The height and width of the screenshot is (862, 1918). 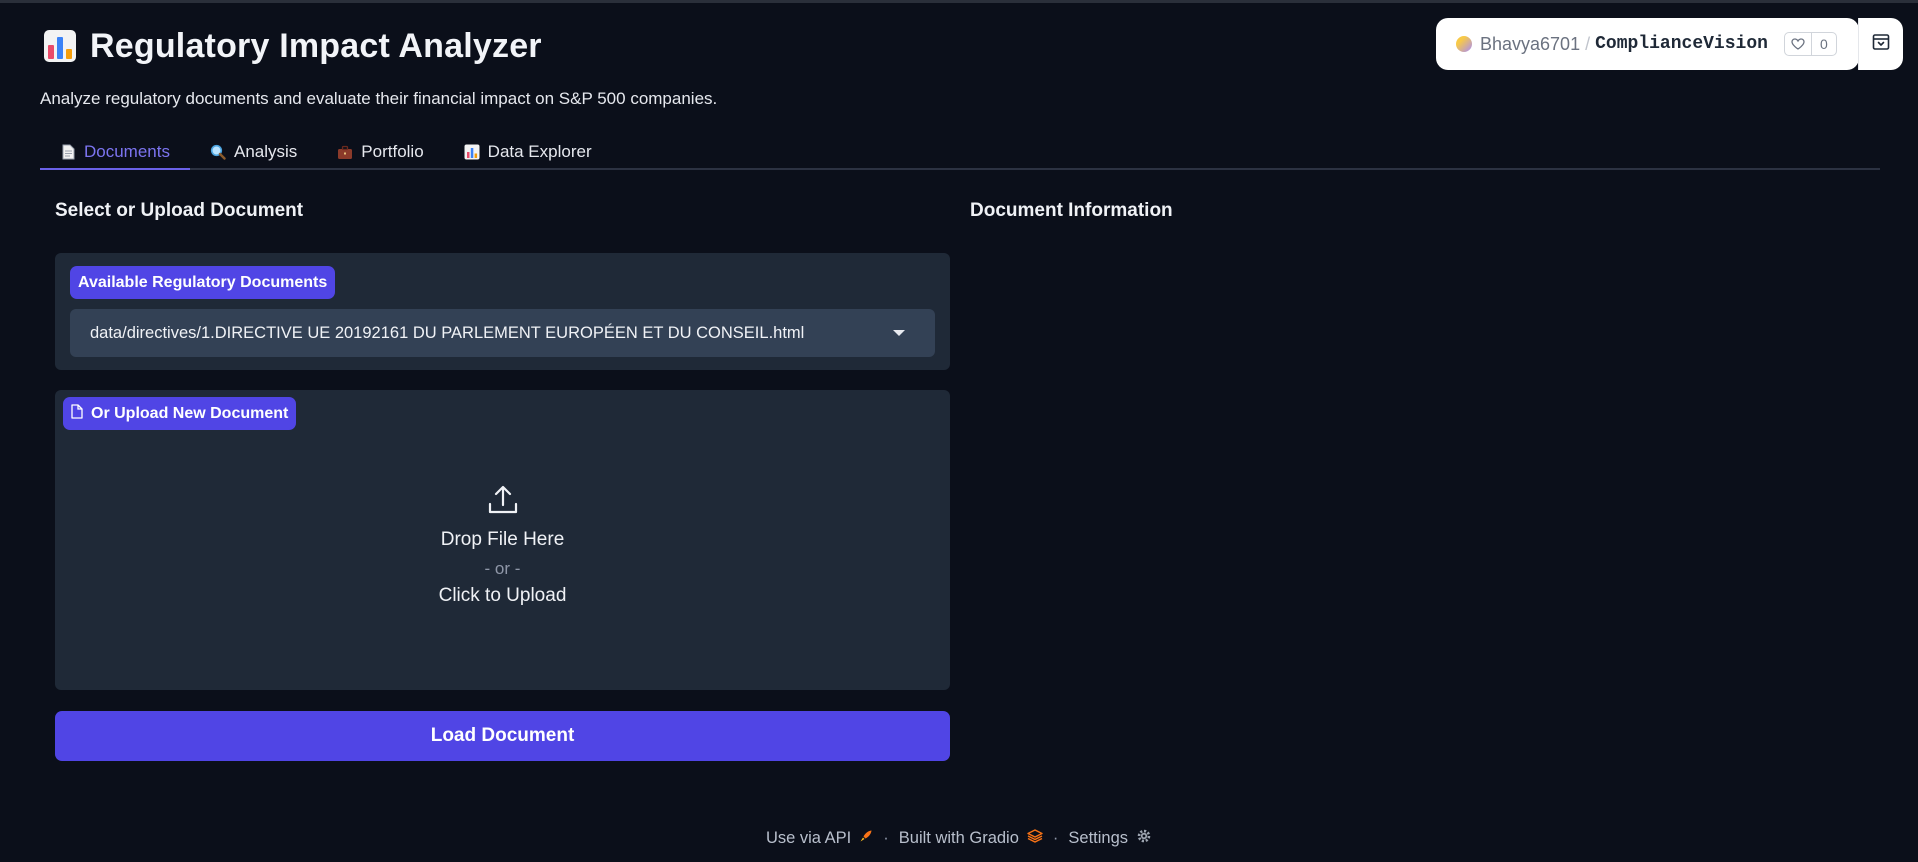 I want to click on drop-file-text: Drop File Here, so click(x=502, y=539).